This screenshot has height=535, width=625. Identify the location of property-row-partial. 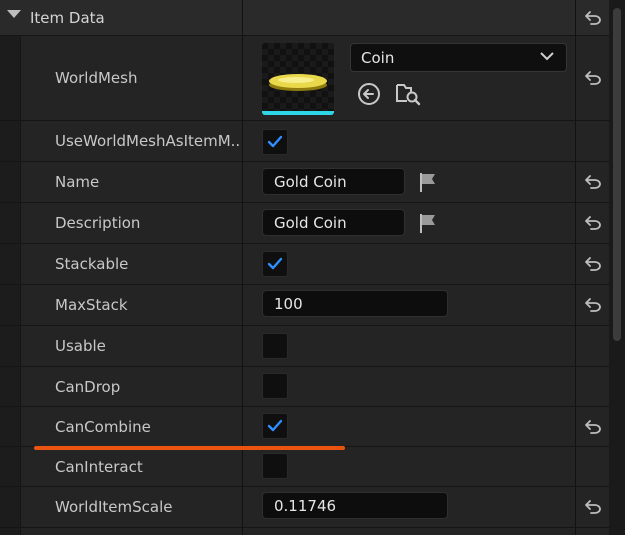
(304, 531).